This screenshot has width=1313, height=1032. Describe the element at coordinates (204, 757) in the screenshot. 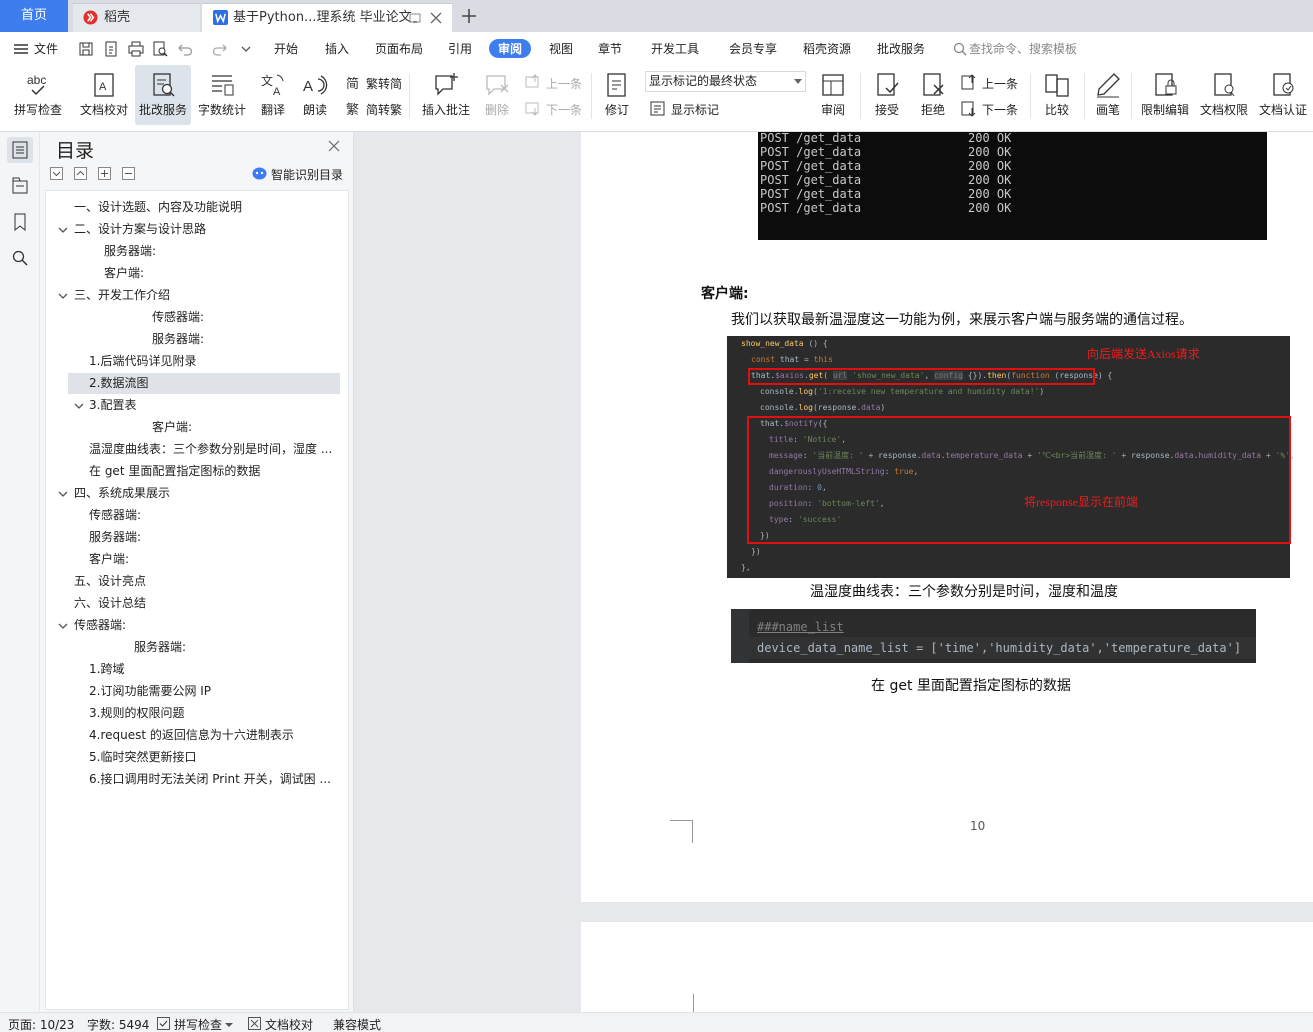

I see `toc-item: 5.临时突然更新接口` at that location.